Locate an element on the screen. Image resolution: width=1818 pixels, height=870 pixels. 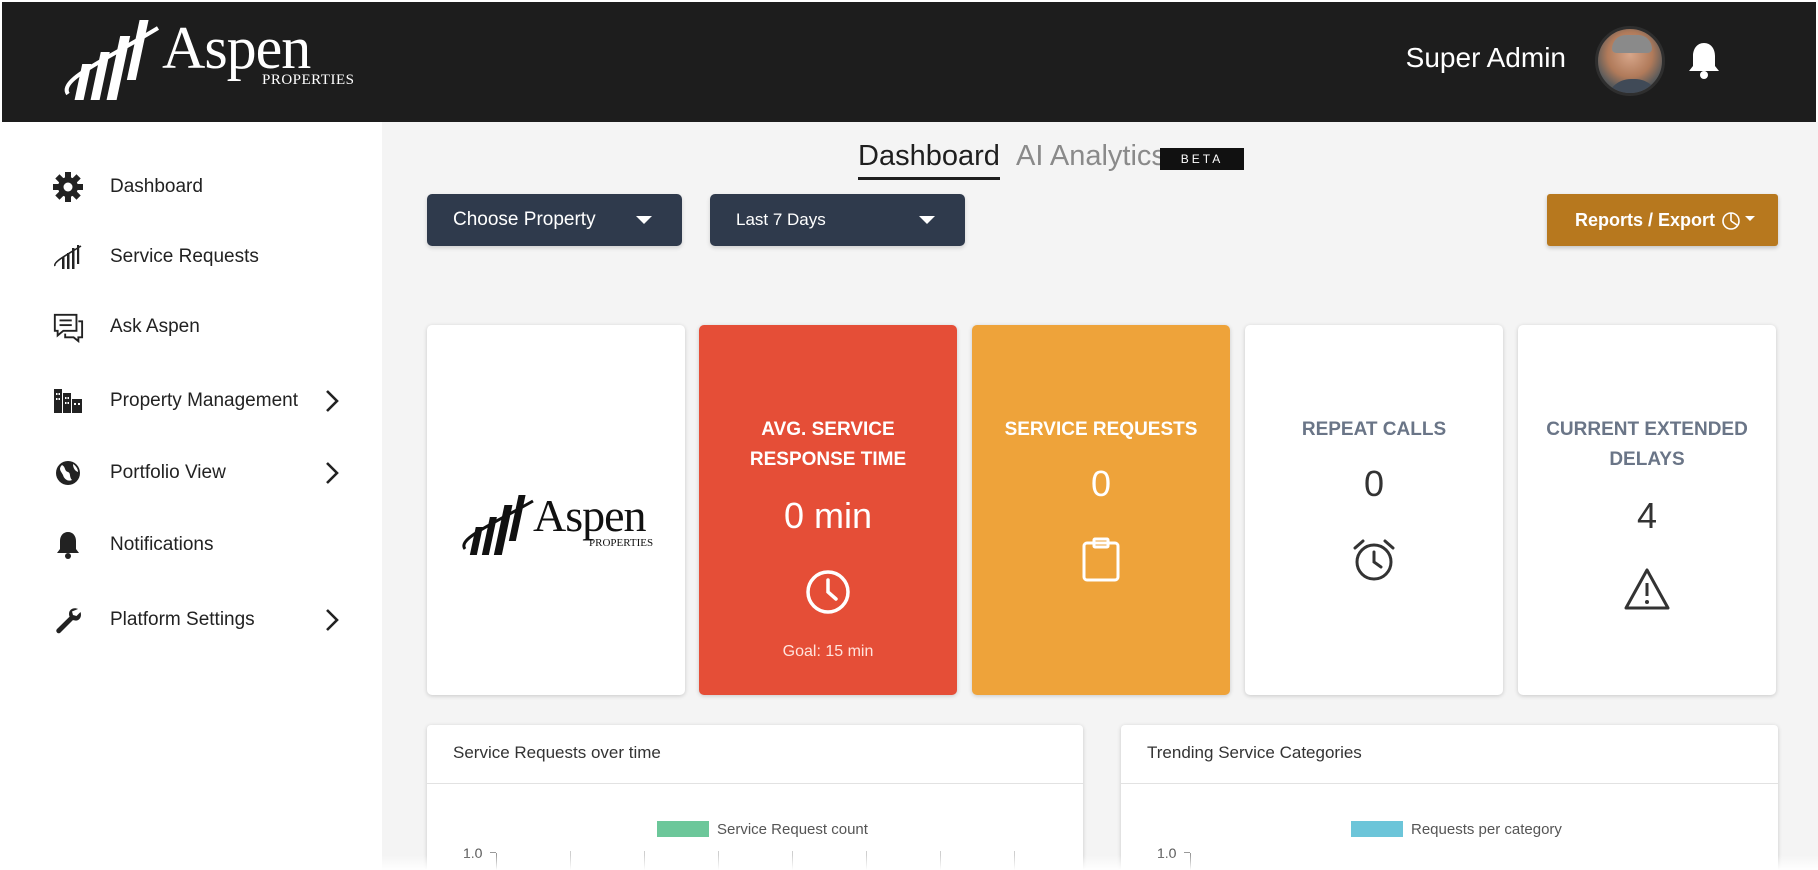
avatar is located at coordinates (1630, 61).